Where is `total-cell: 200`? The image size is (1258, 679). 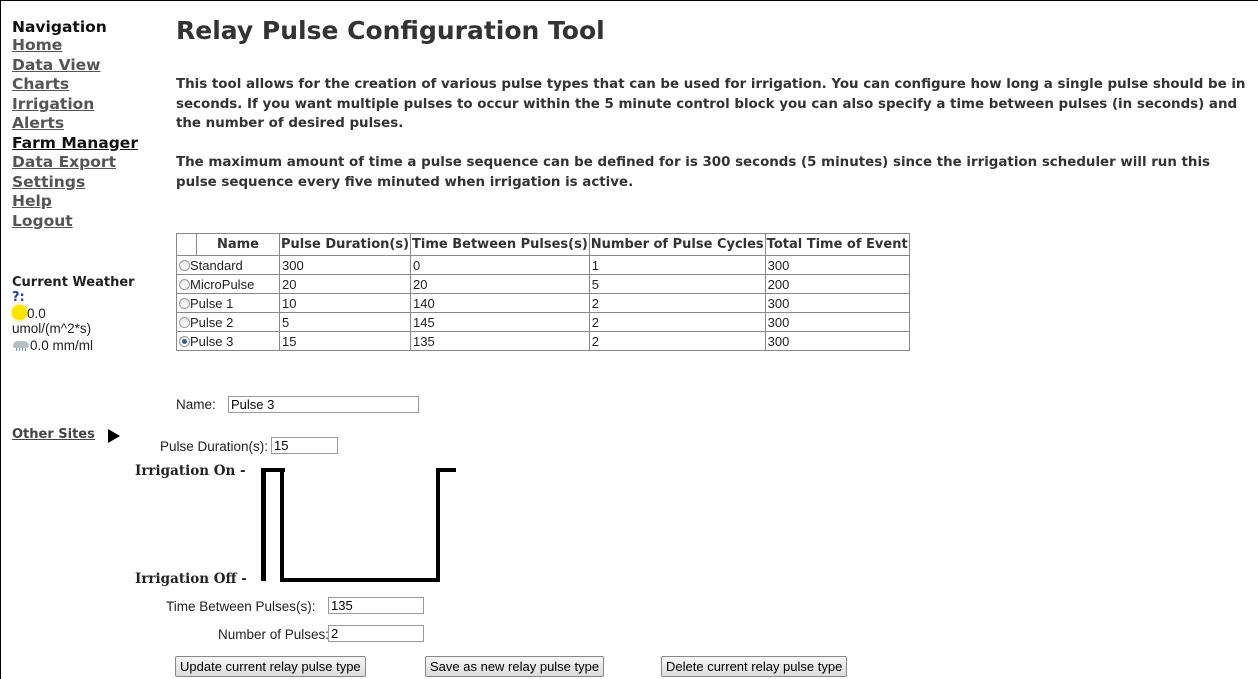
total-cell: 200 is located at coordinates (837, 284).